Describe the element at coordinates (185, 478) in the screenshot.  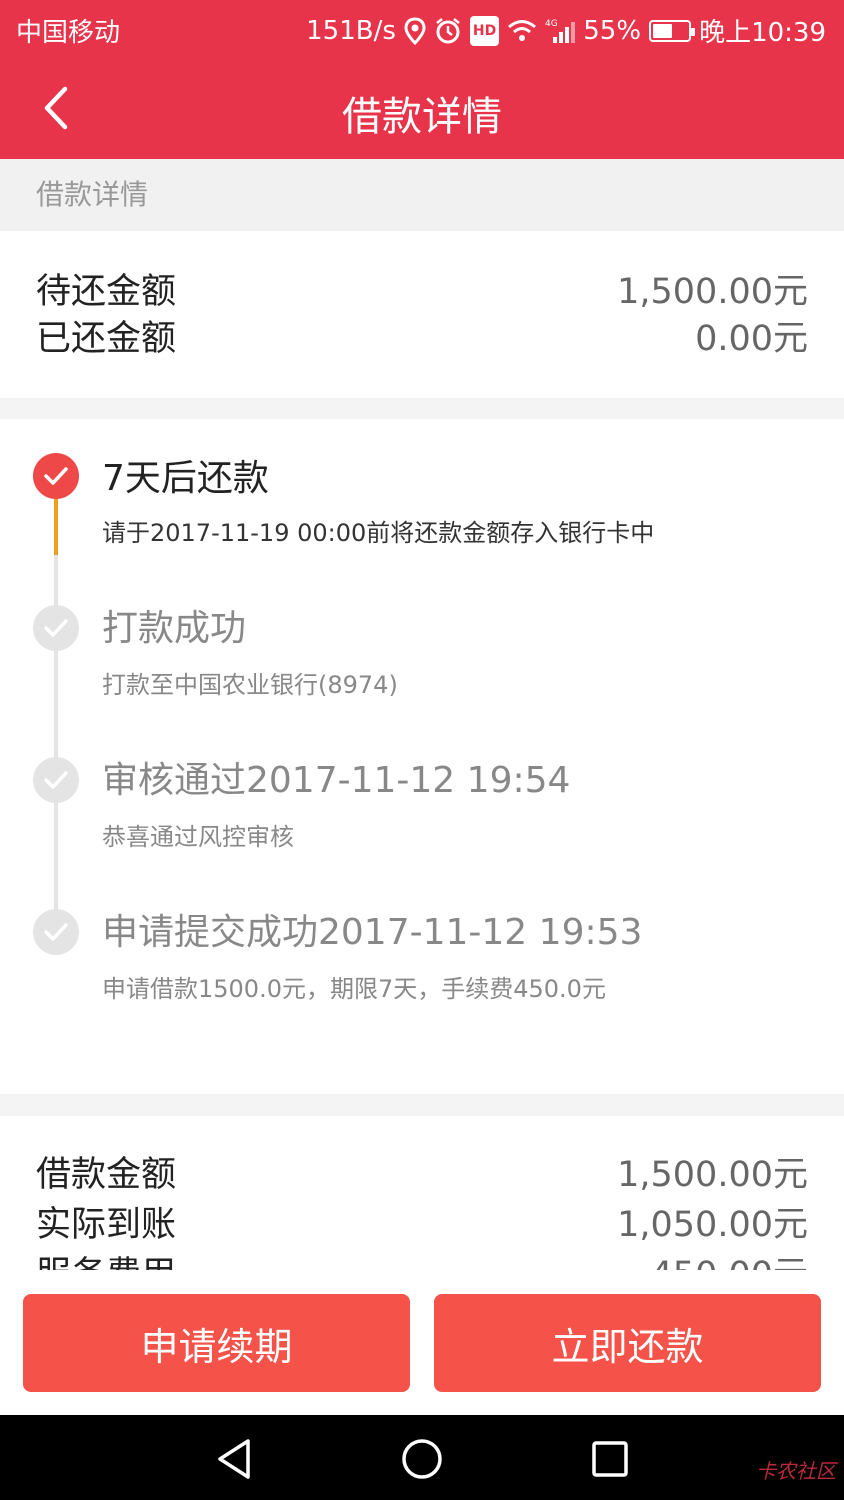
I see `timeline-step-title: 7天后还款` at that location.